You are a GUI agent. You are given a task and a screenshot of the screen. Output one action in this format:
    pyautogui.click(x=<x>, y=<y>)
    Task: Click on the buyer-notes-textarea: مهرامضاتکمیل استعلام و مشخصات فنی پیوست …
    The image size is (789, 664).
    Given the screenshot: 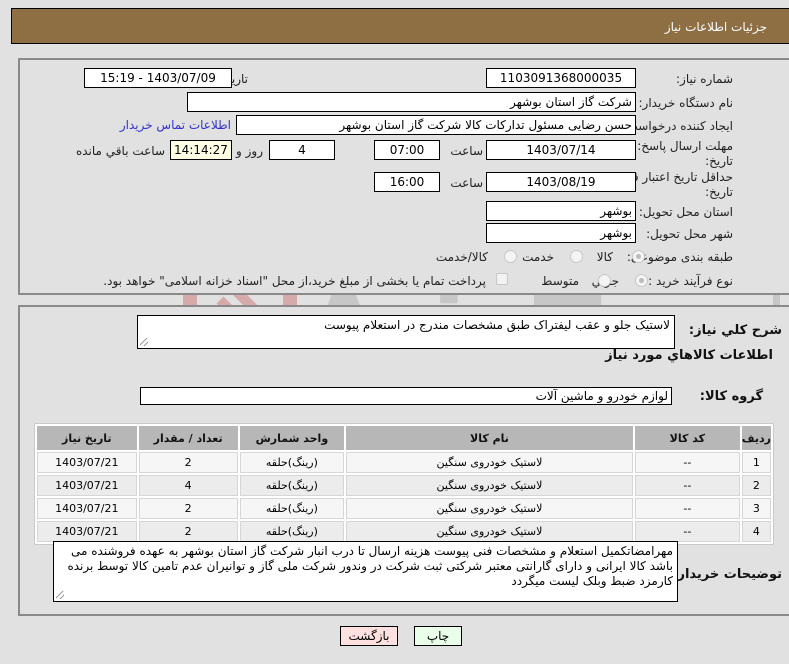 What is the action you would take?
    pyautogui.click(x=365, y=571)
    